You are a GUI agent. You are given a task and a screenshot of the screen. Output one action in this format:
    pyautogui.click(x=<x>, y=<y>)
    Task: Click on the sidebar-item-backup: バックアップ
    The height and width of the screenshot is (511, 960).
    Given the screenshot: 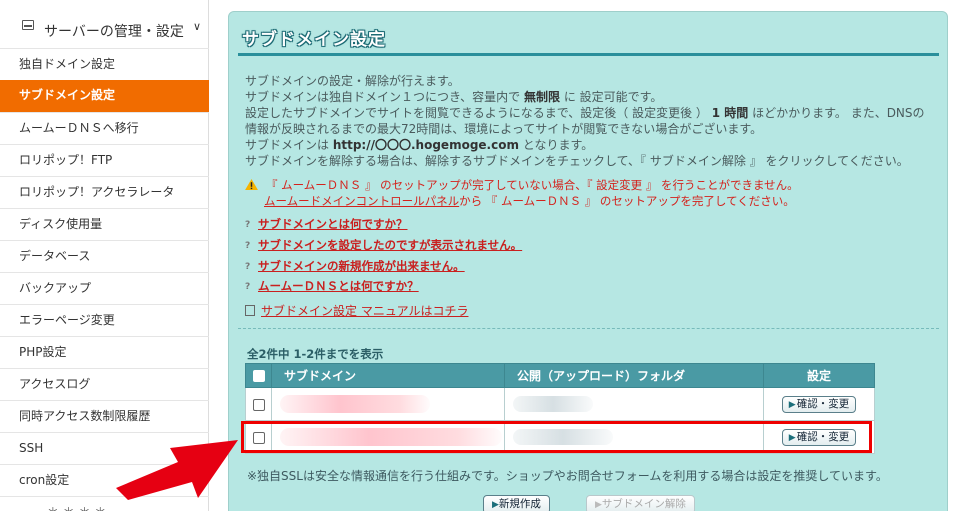 What is the action you would take?
    pyautogui.click(x=104, y=288)
    